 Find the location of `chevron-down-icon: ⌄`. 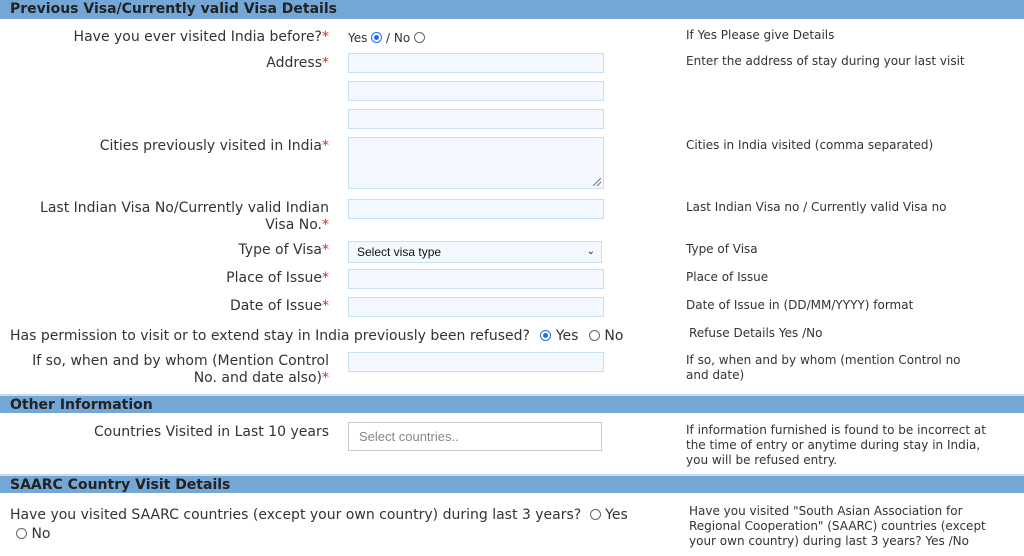

chevron-down-icon: ⌄ is located at coordinates (590, 251).